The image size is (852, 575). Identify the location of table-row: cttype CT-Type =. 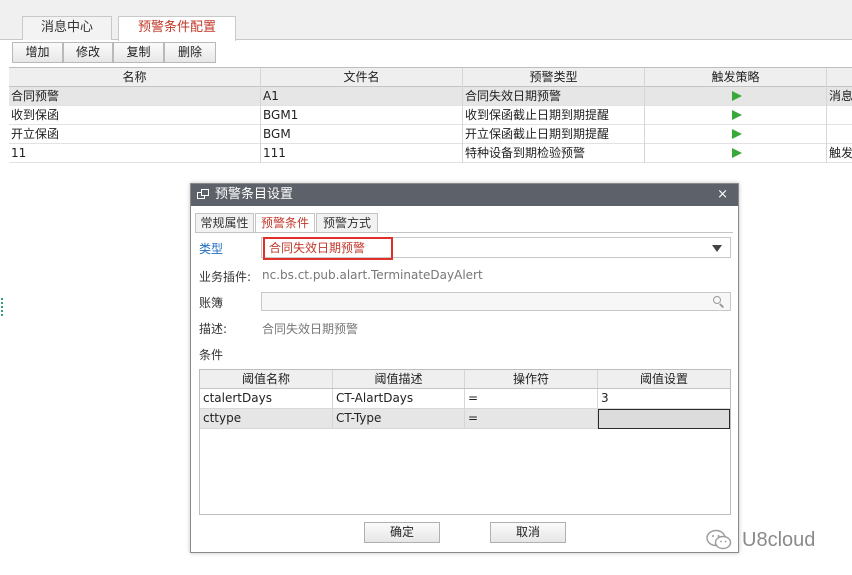
(465, 419).